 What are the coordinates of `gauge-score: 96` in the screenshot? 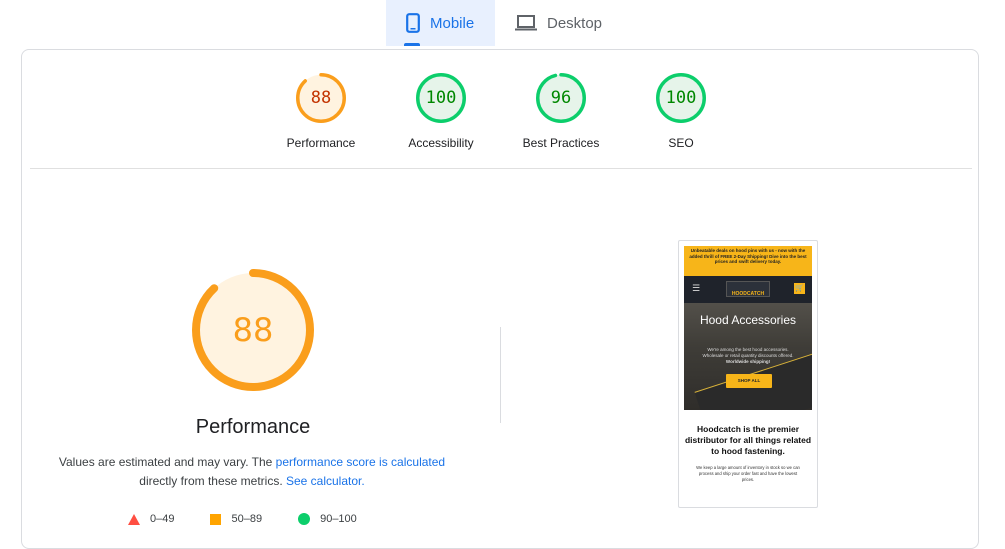 It's located at (561, 98).